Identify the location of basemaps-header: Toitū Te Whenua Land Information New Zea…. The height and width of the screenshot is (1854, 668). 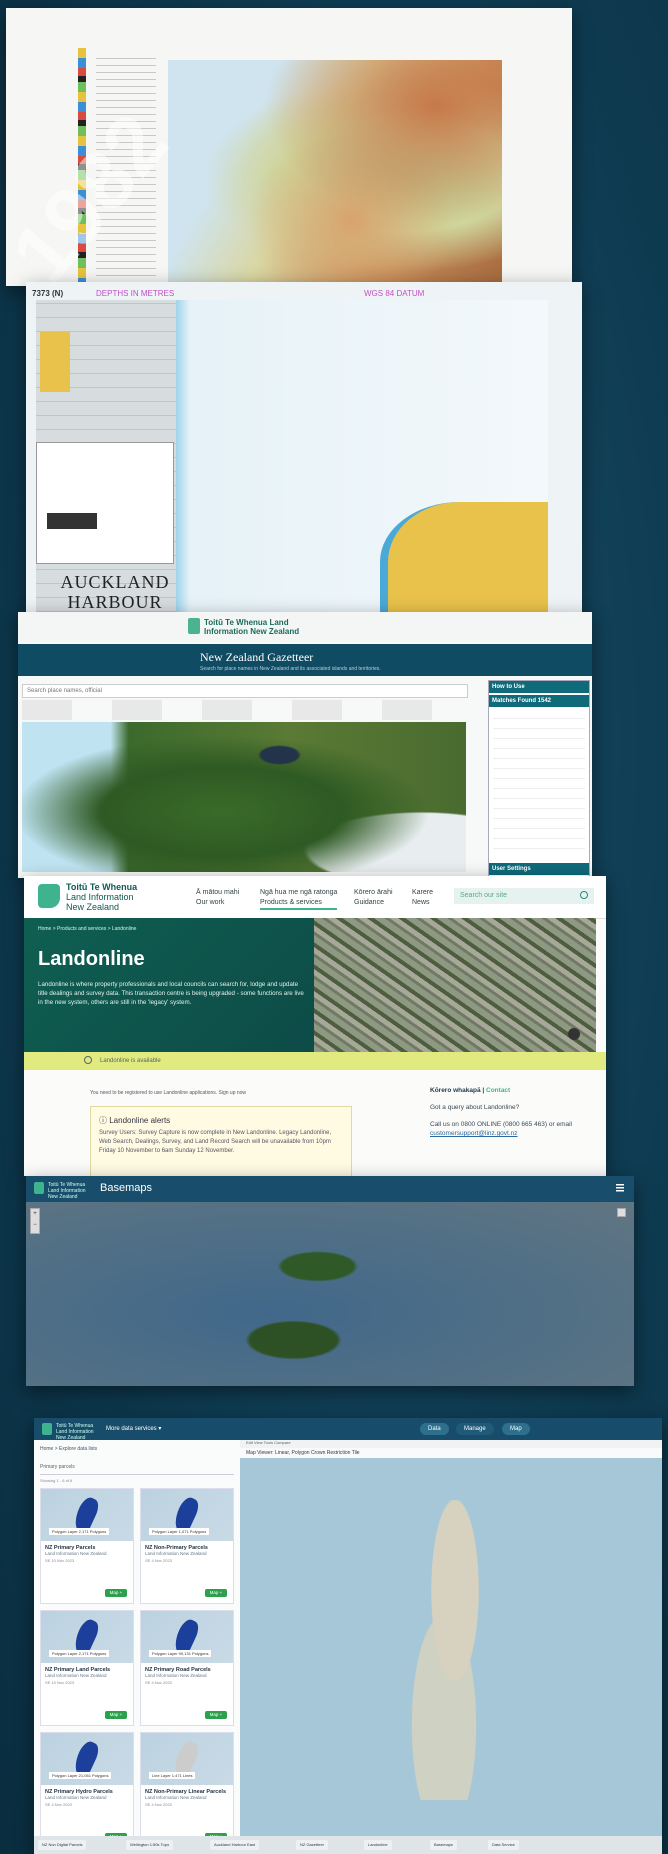
(330, 1189).